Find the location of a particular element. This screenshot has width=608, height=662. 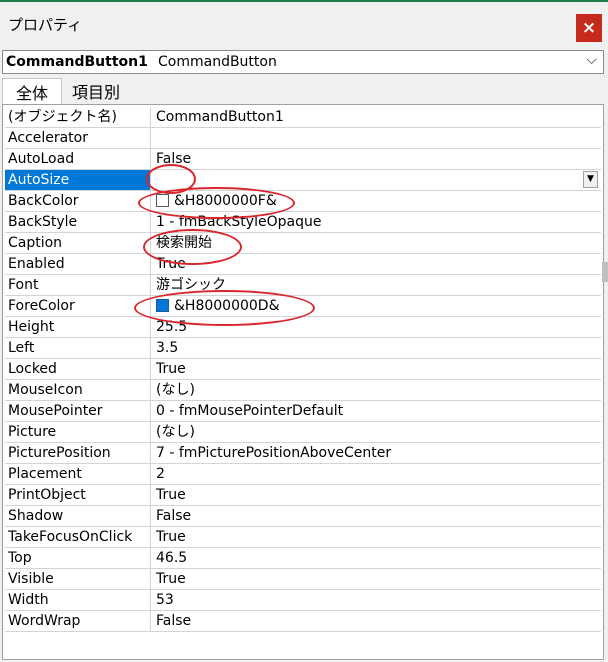

property-value: 53 is located at coordinates (377, 600).